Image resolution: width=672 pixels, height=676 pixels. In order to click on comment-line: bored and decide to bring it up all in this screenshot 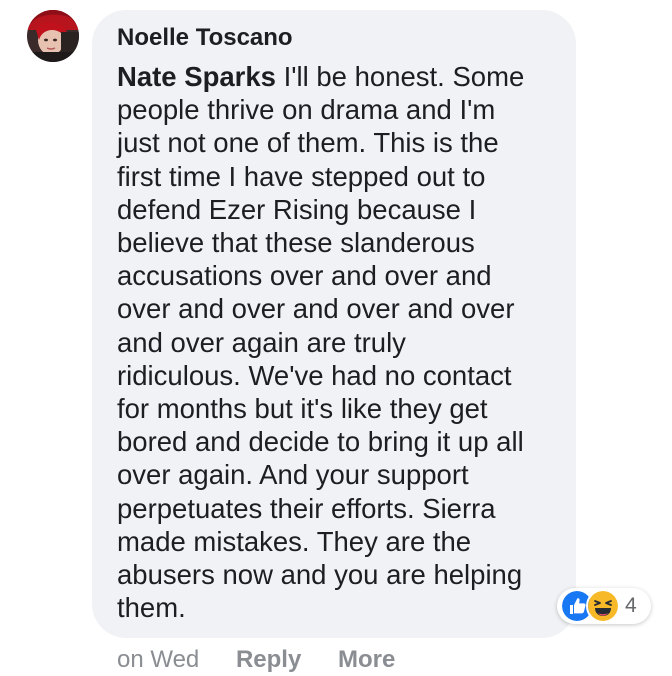, I will do `click(320, 442)`.